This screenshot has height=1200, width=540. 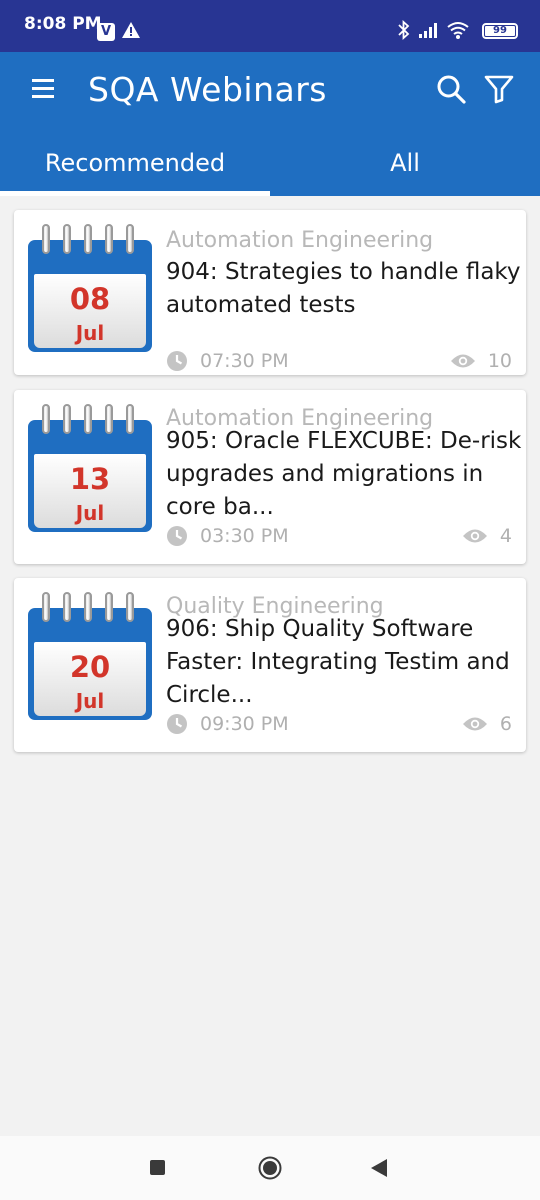 I want to click on search-icon, so click(x=451, y=91).